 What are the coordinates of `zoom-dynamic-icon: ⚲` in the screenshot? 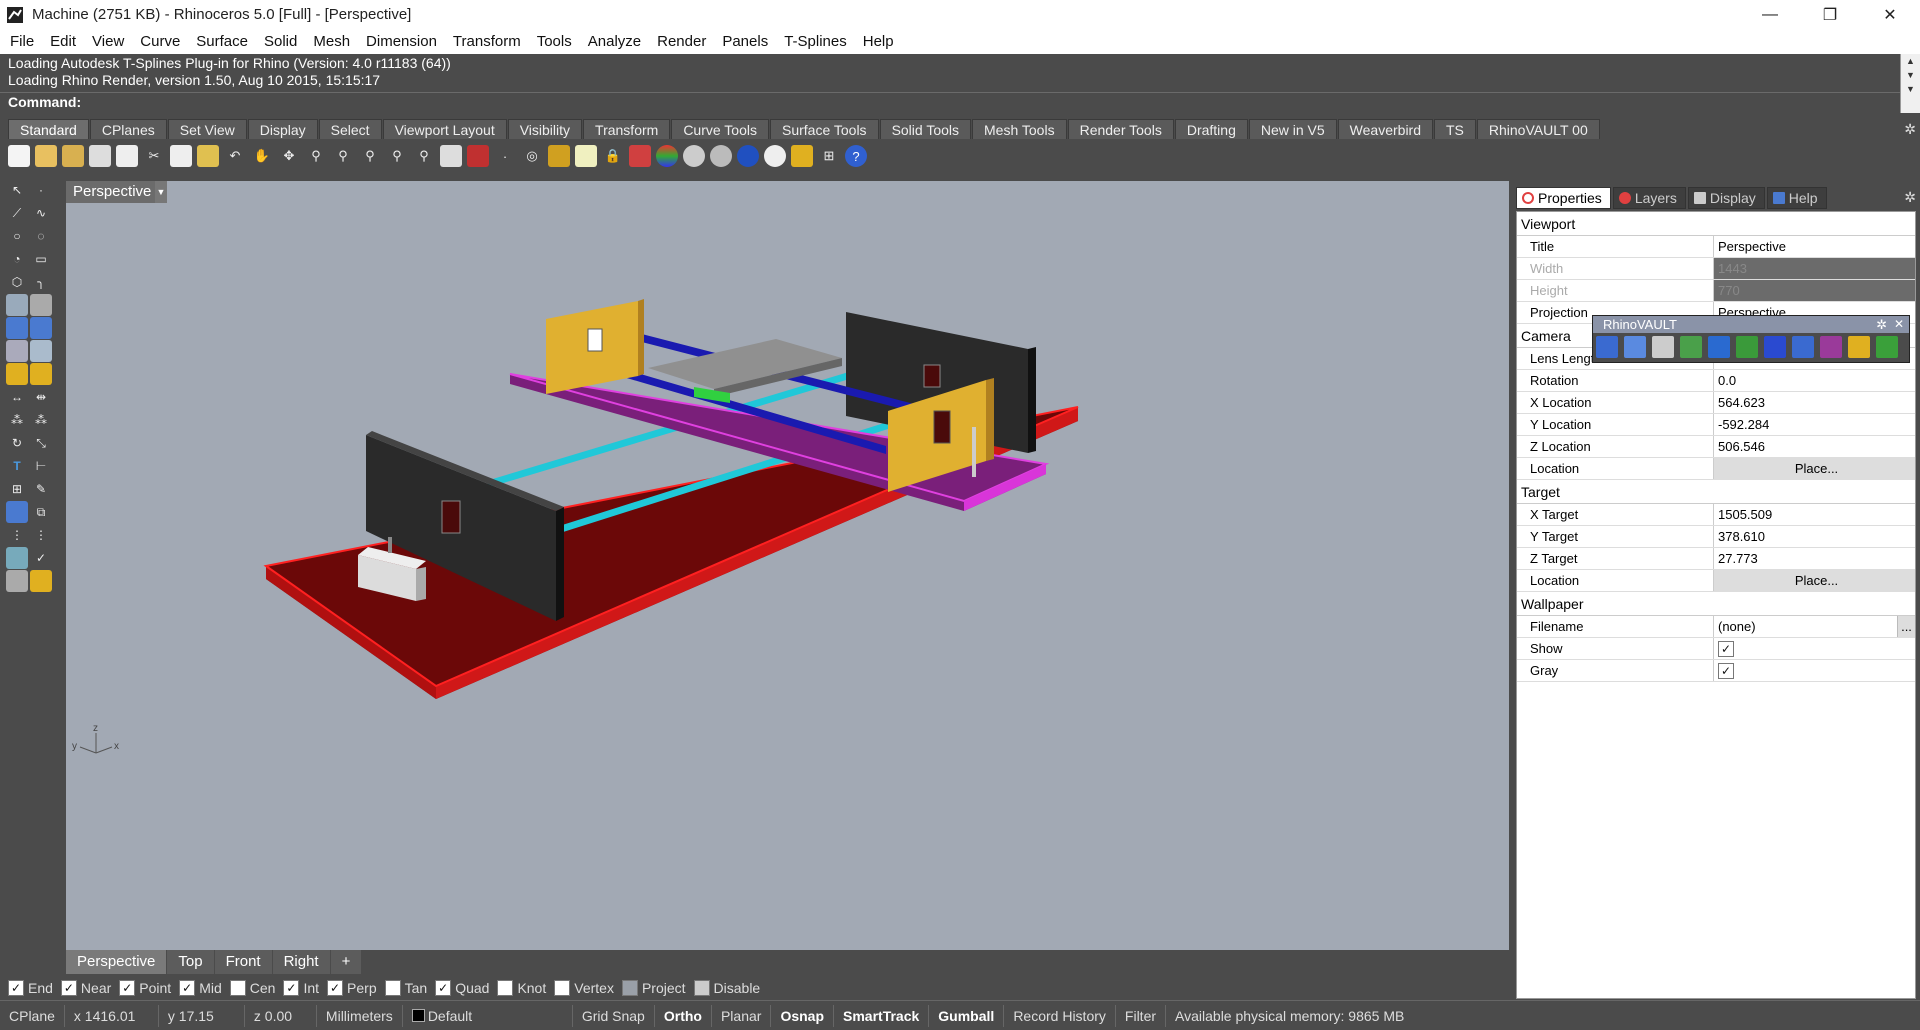 It's located at (424, 156).